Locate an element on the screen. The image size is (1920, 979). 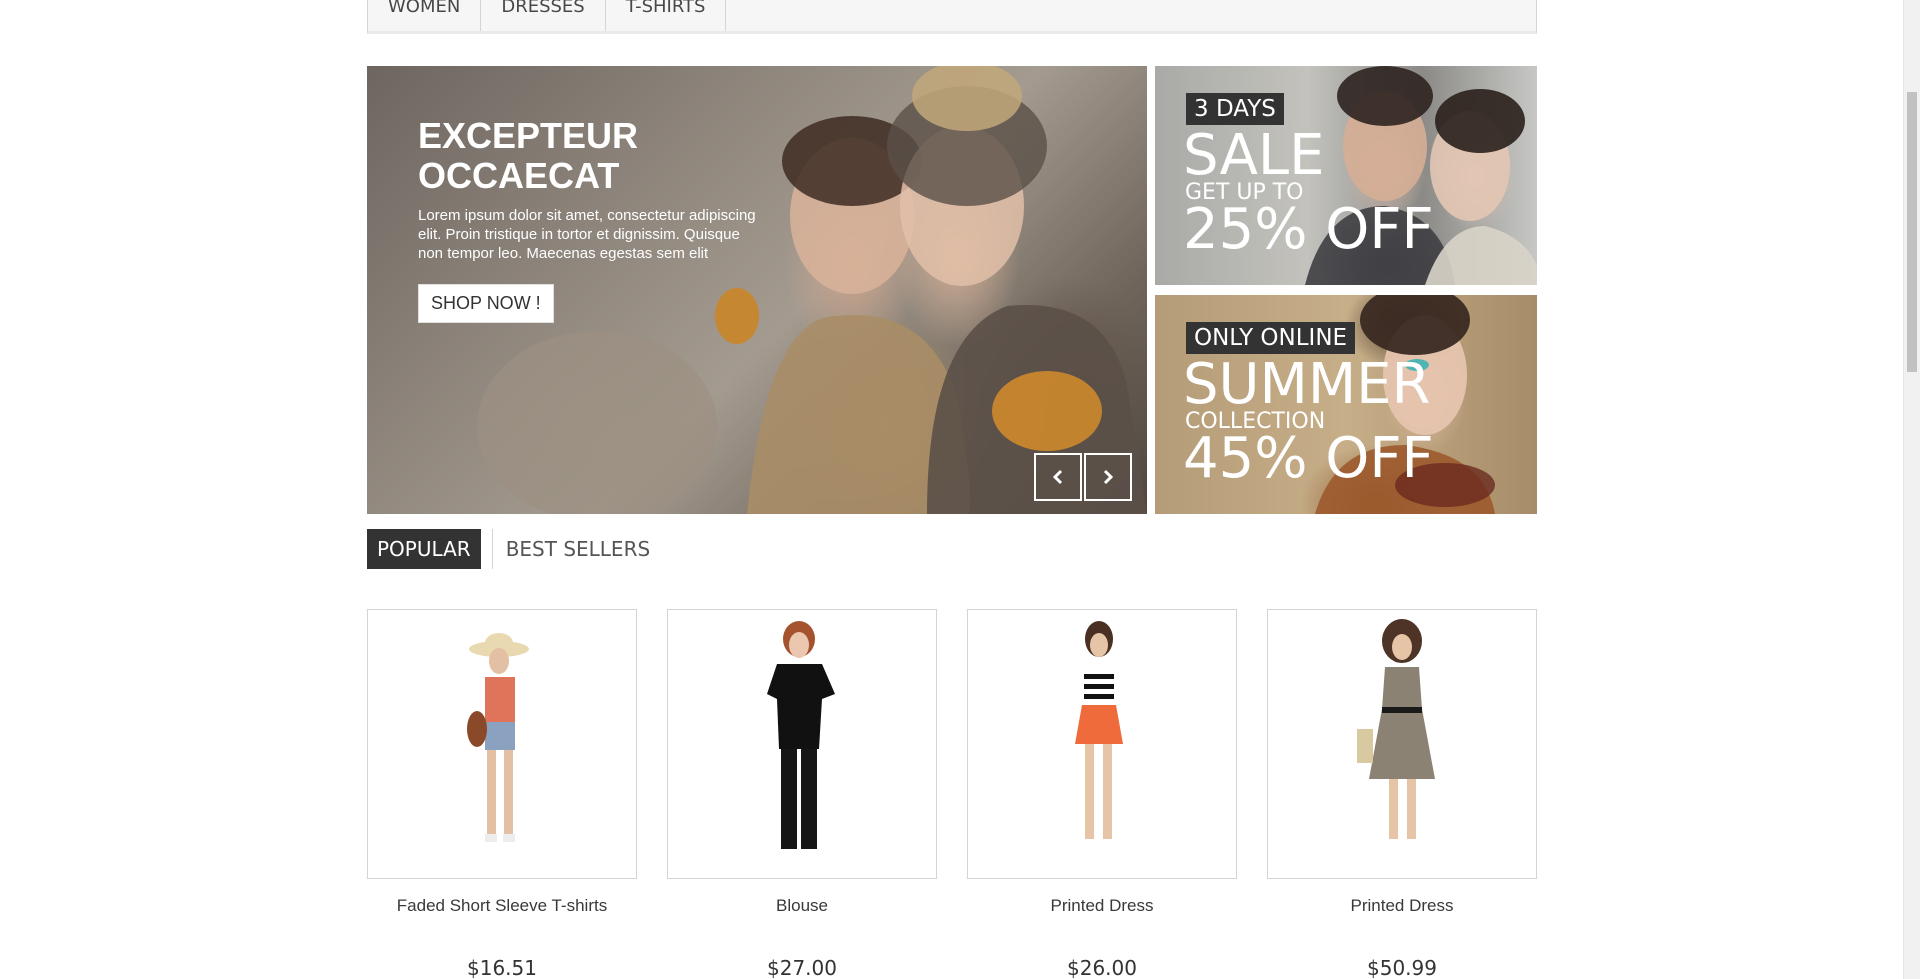
slider-next-button is located at coordinates (1108, 477).